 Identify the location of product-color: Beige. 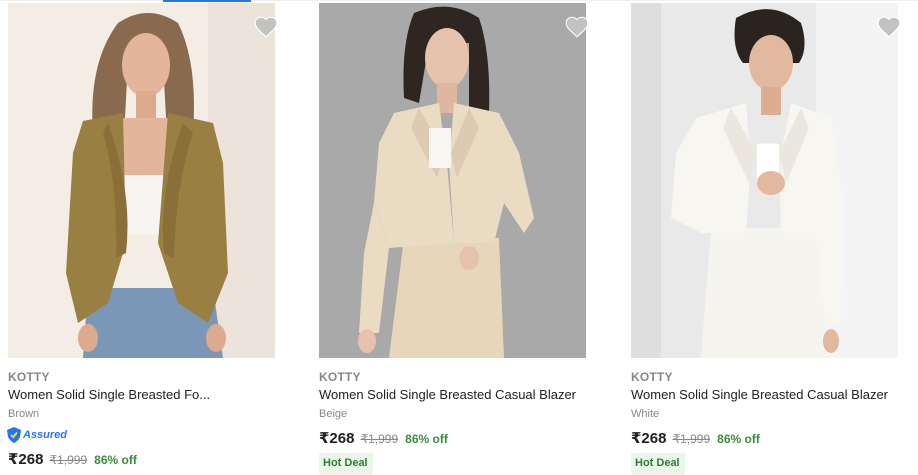
(333, 414).